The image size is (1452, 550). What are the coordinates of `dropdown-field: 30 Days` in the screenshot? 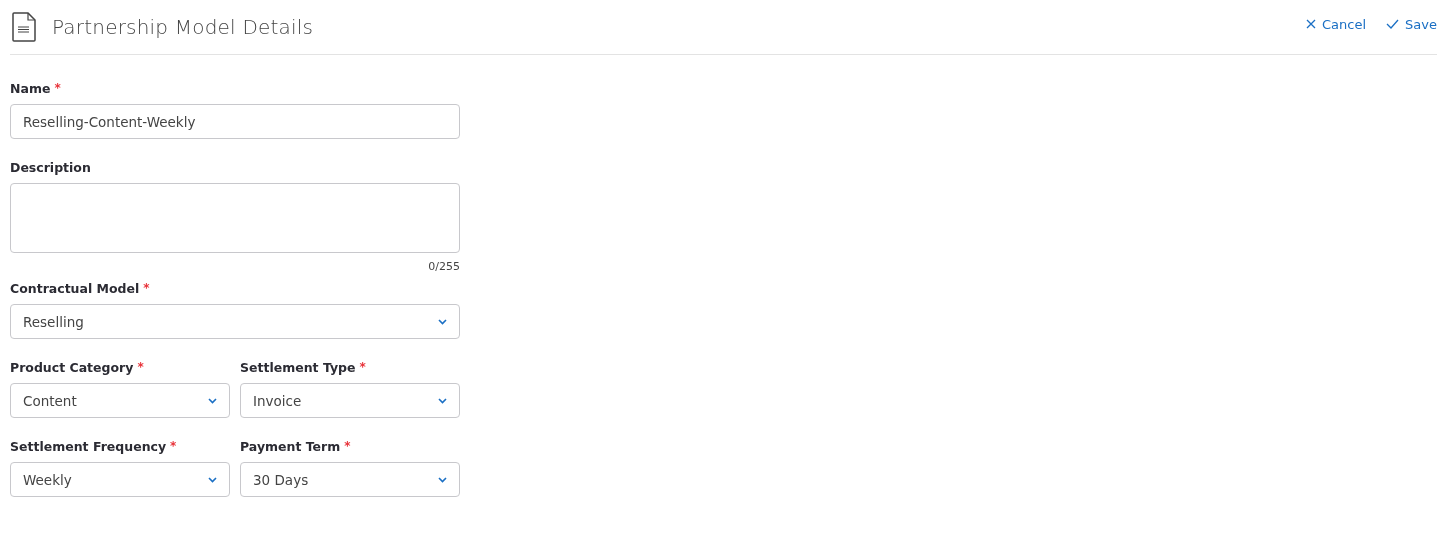 It's located at (350, 479).